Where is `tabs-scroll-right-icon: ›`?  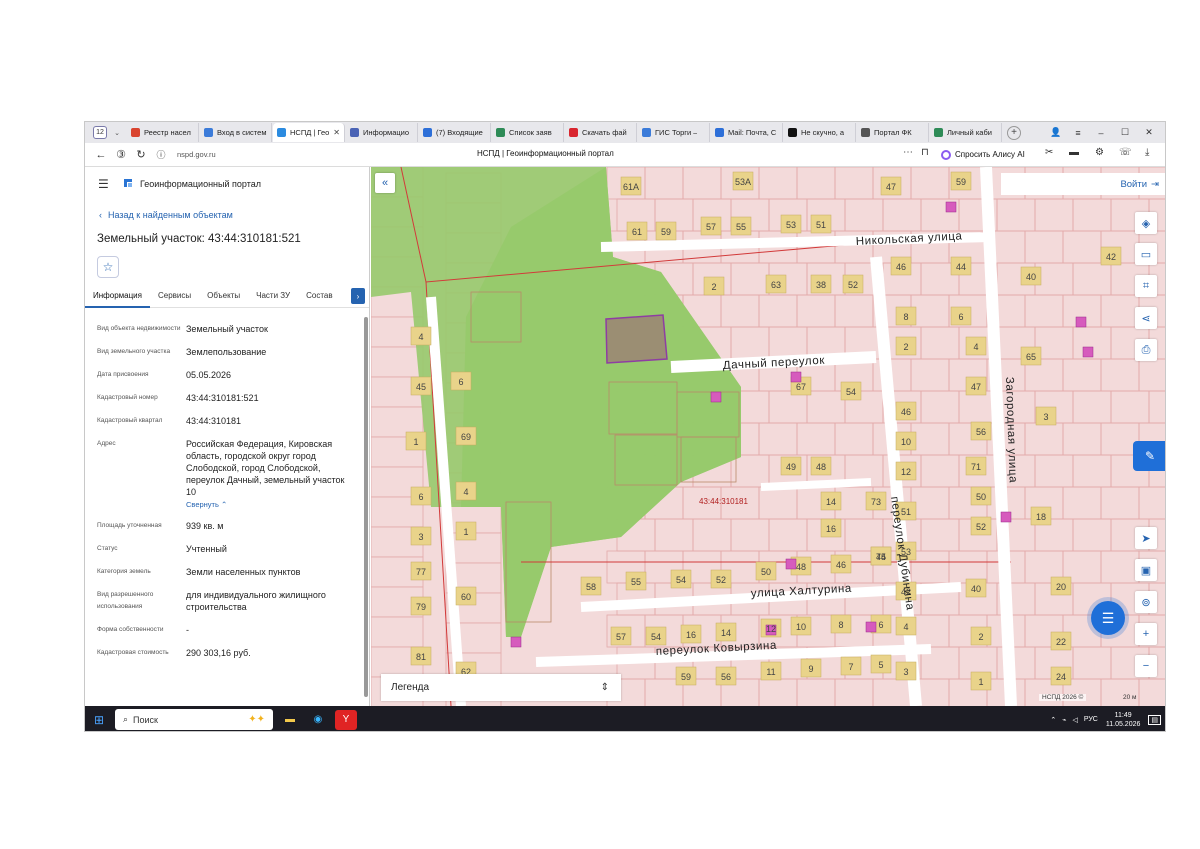 tabs-scroll-right-icon: › is located at coordinates (358, 296).